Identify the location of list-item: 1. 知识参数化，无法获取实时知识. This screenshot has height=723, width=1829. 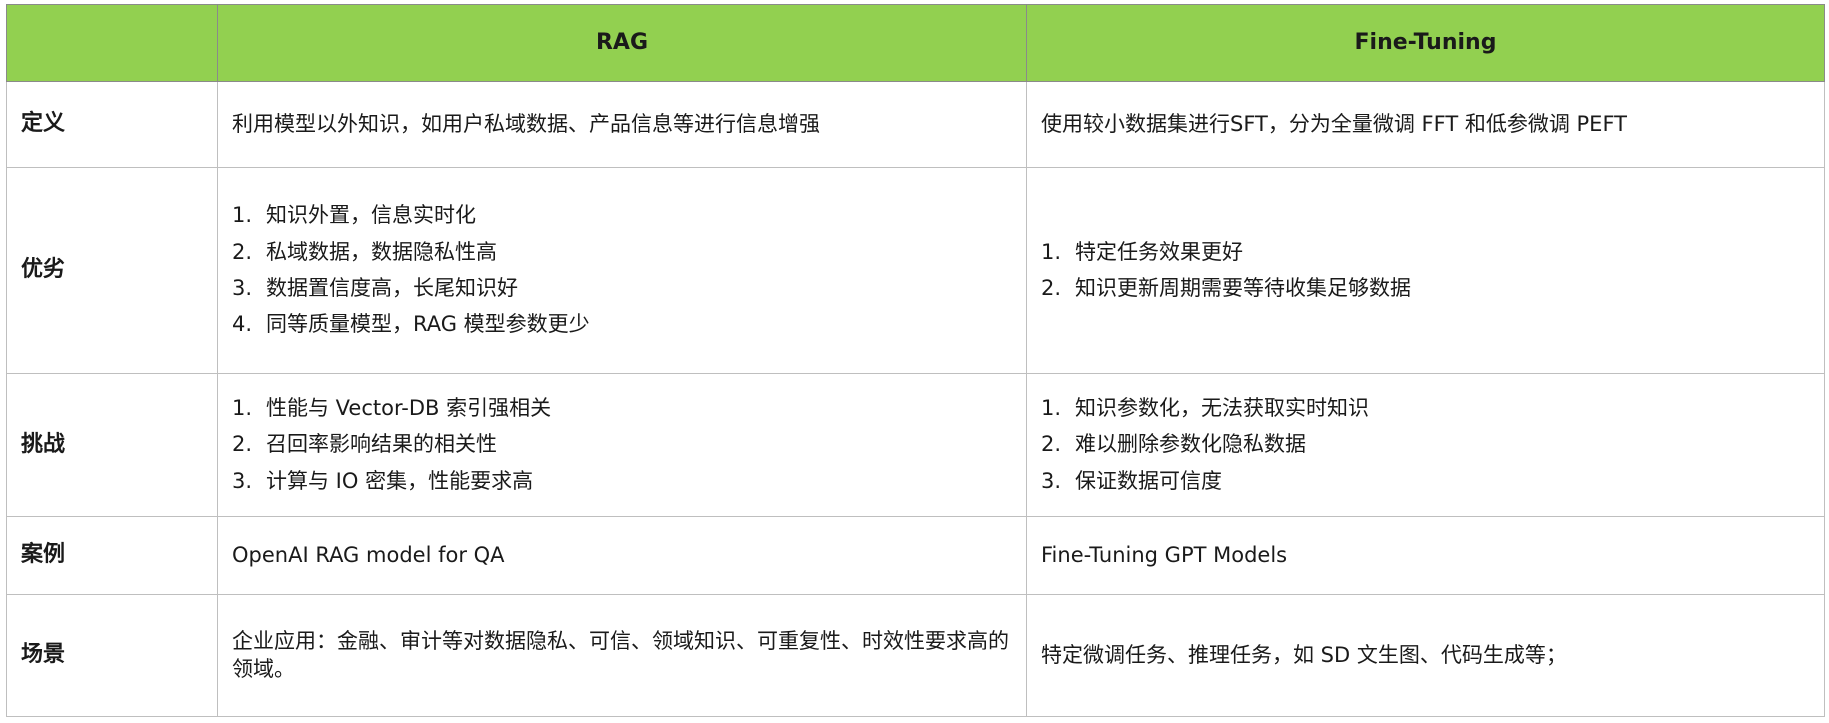
(1425, 408).